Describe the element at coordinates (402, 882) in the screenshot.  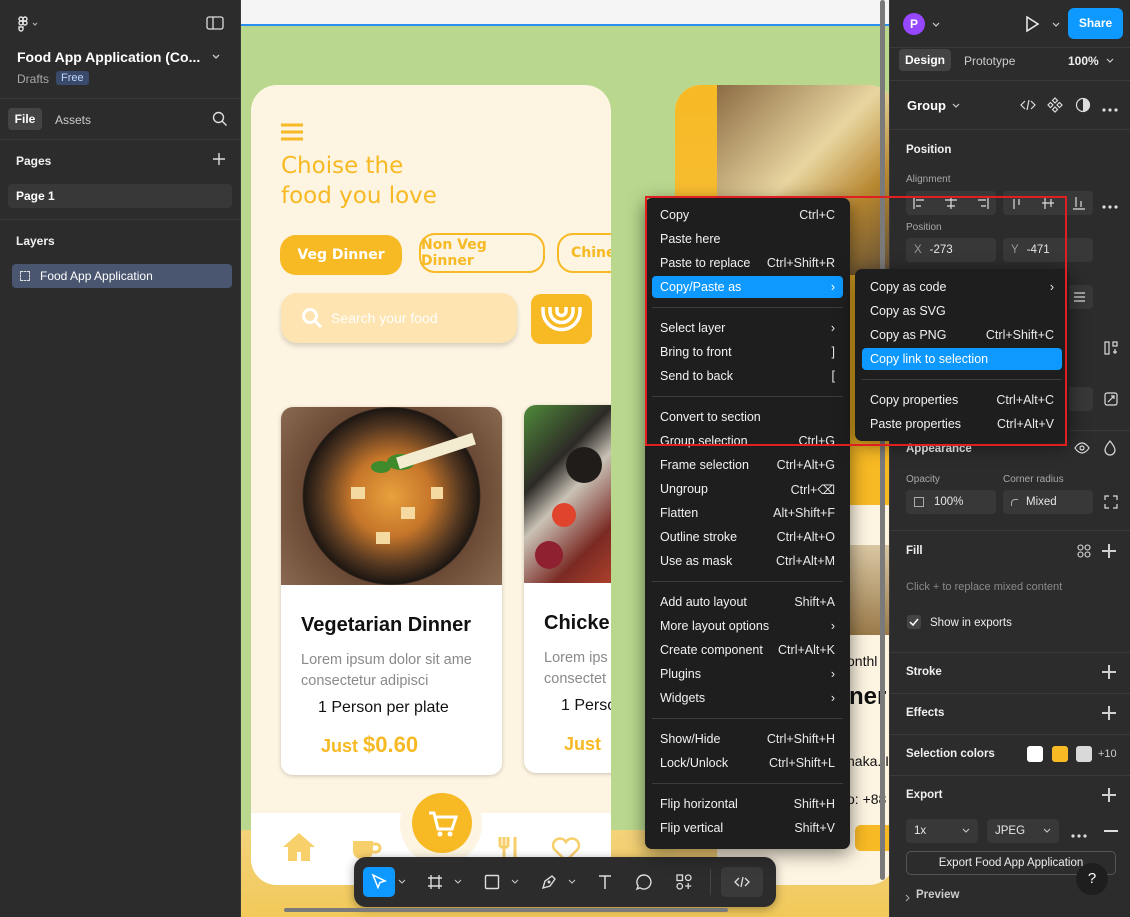
I see `move-tool-chevron-icon` at that location.